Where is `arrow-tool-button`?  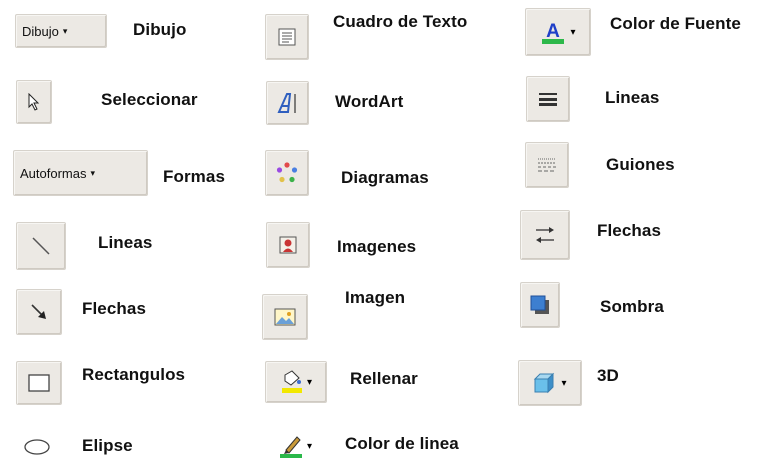 arrow-tool-button is located at coordinates (39, 312).